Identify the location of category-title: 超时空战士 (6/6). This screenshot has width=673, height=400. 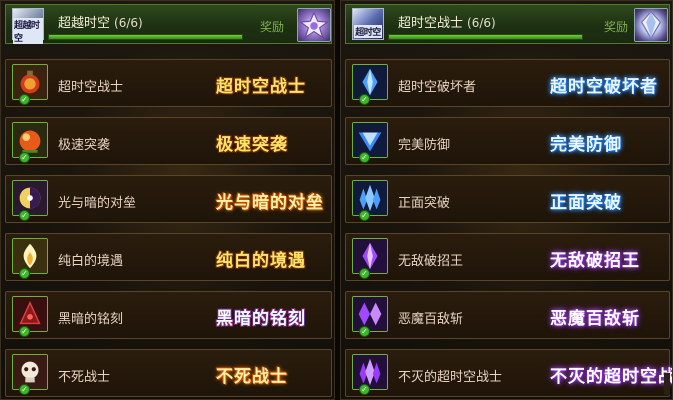
(447, 21).